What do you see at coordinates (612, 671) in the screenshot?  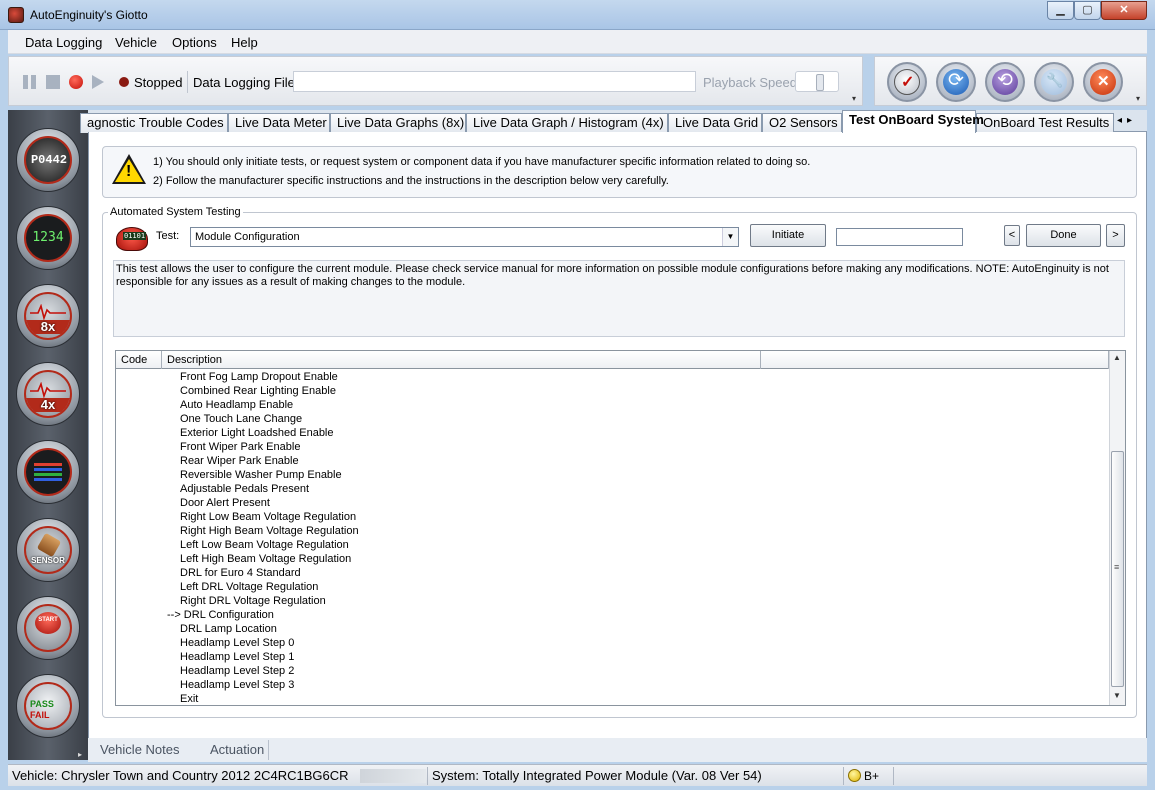 I see `list-item: Headlamp Level Step 2` at bounding box center [612, 671].